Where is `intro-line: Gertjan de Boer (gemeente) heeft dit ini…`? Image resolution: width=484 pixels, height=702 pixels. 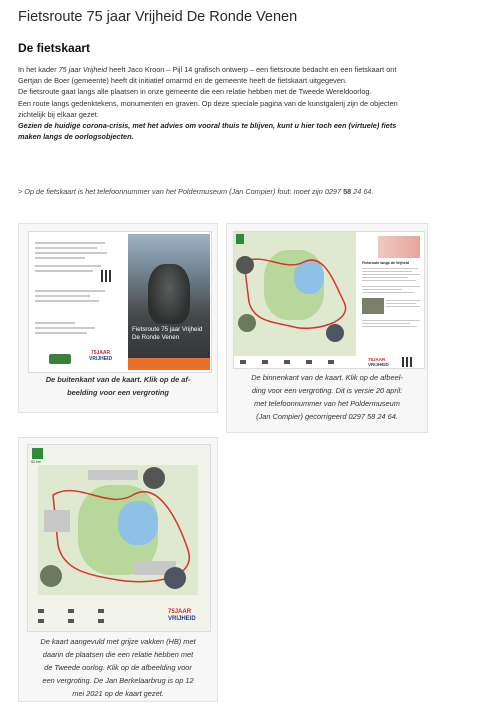
intro-line: Gertjan de Boer (gemeente) heeft dit ini… is located at coordinates (182, 81).